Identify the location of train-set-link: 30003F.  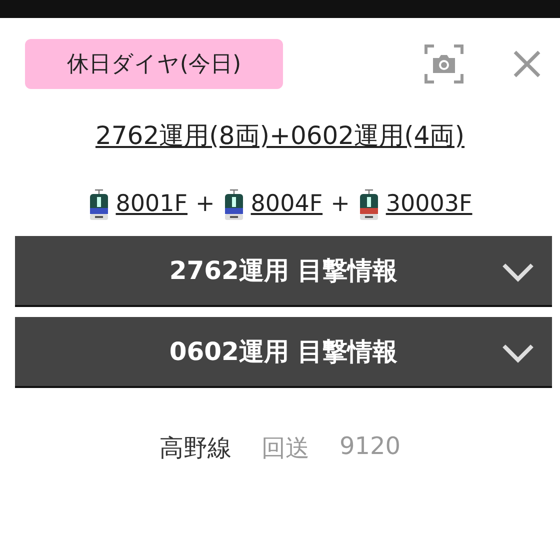
(429, 204).